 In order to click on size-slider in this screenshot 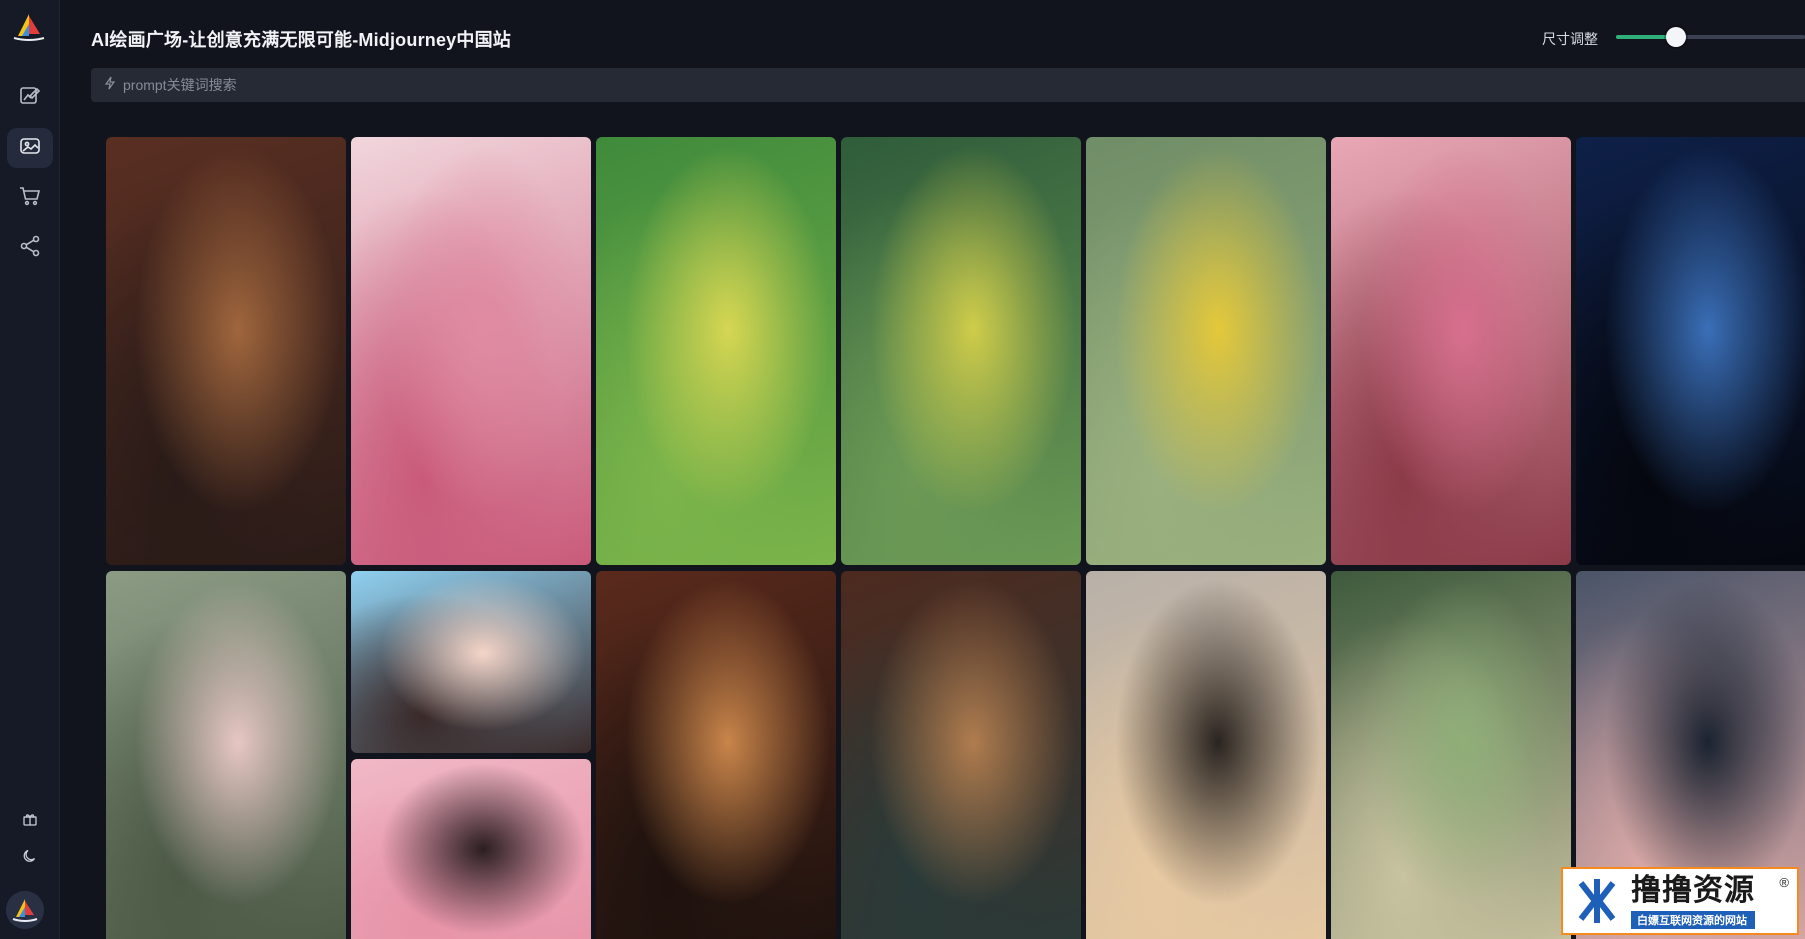, I will do `click(1710, 37)`.